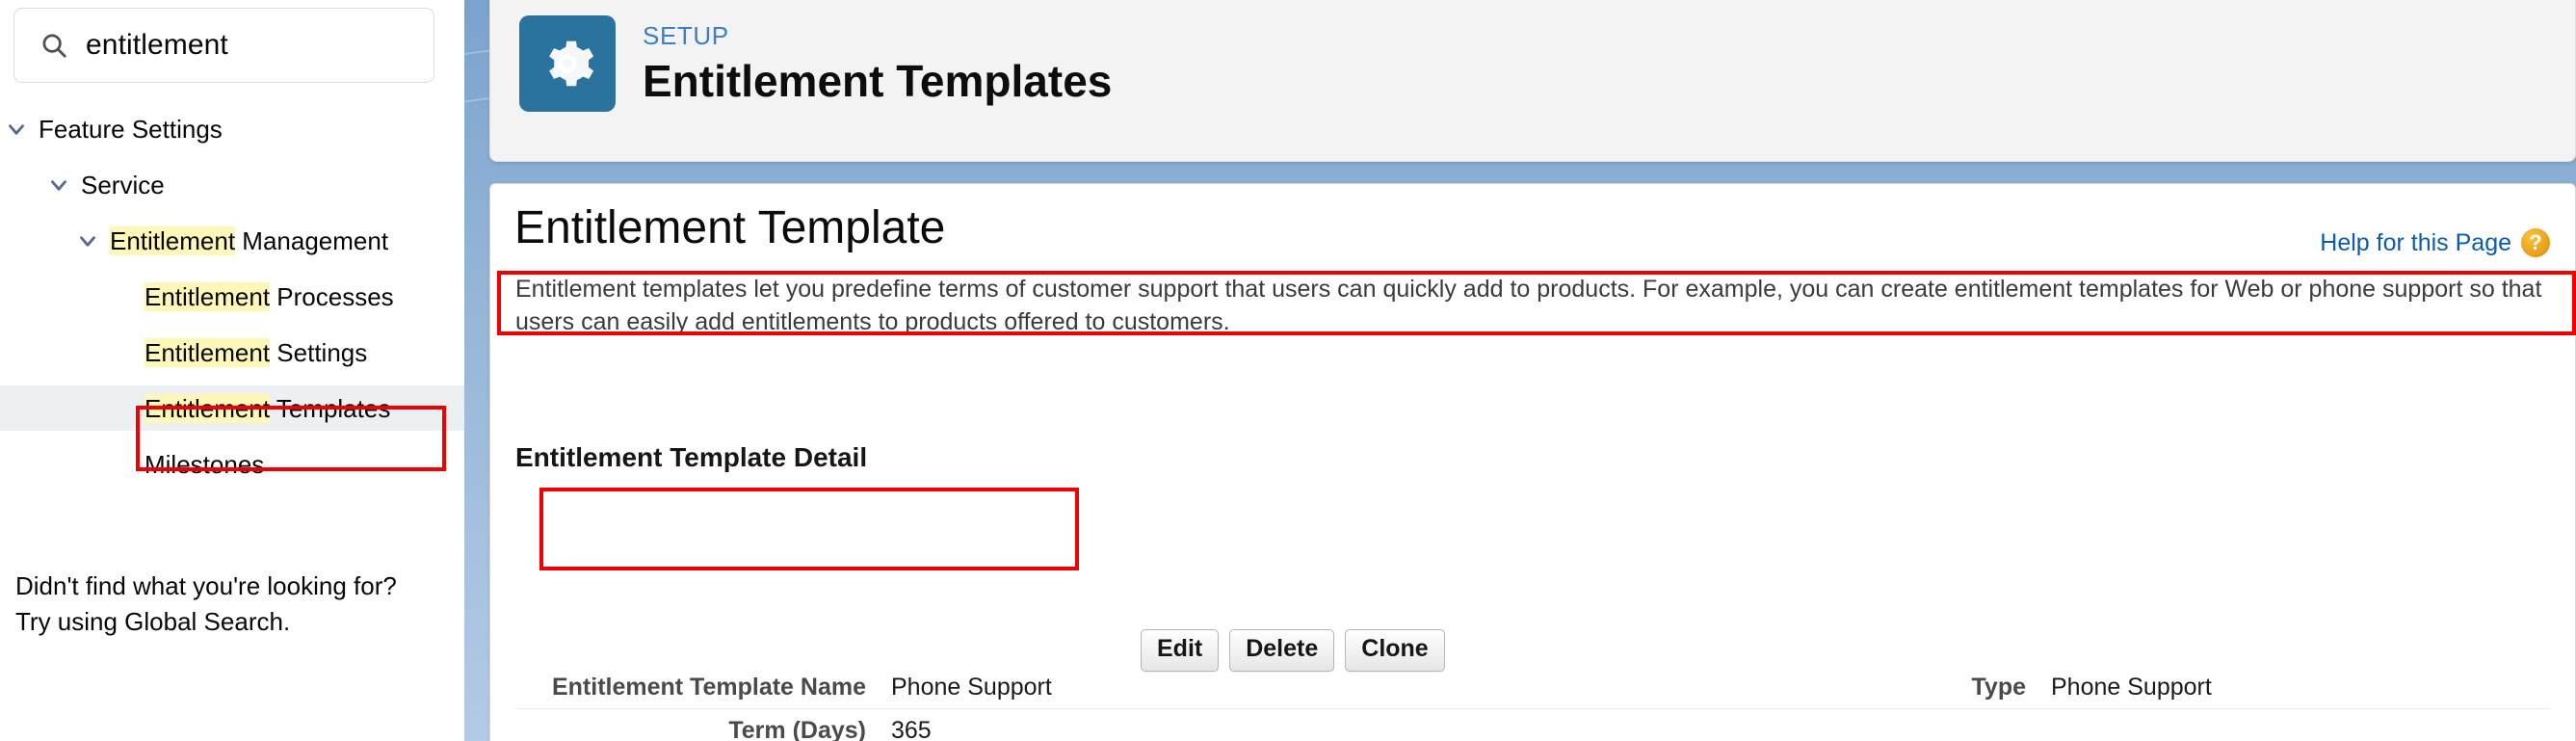 The height and width of the screenshot is (741, 2576). What do you see at coordinates (205, 464) in the screenshot?
I see `sidebar-item-label: Milestones` at bounding box center [205, 464].